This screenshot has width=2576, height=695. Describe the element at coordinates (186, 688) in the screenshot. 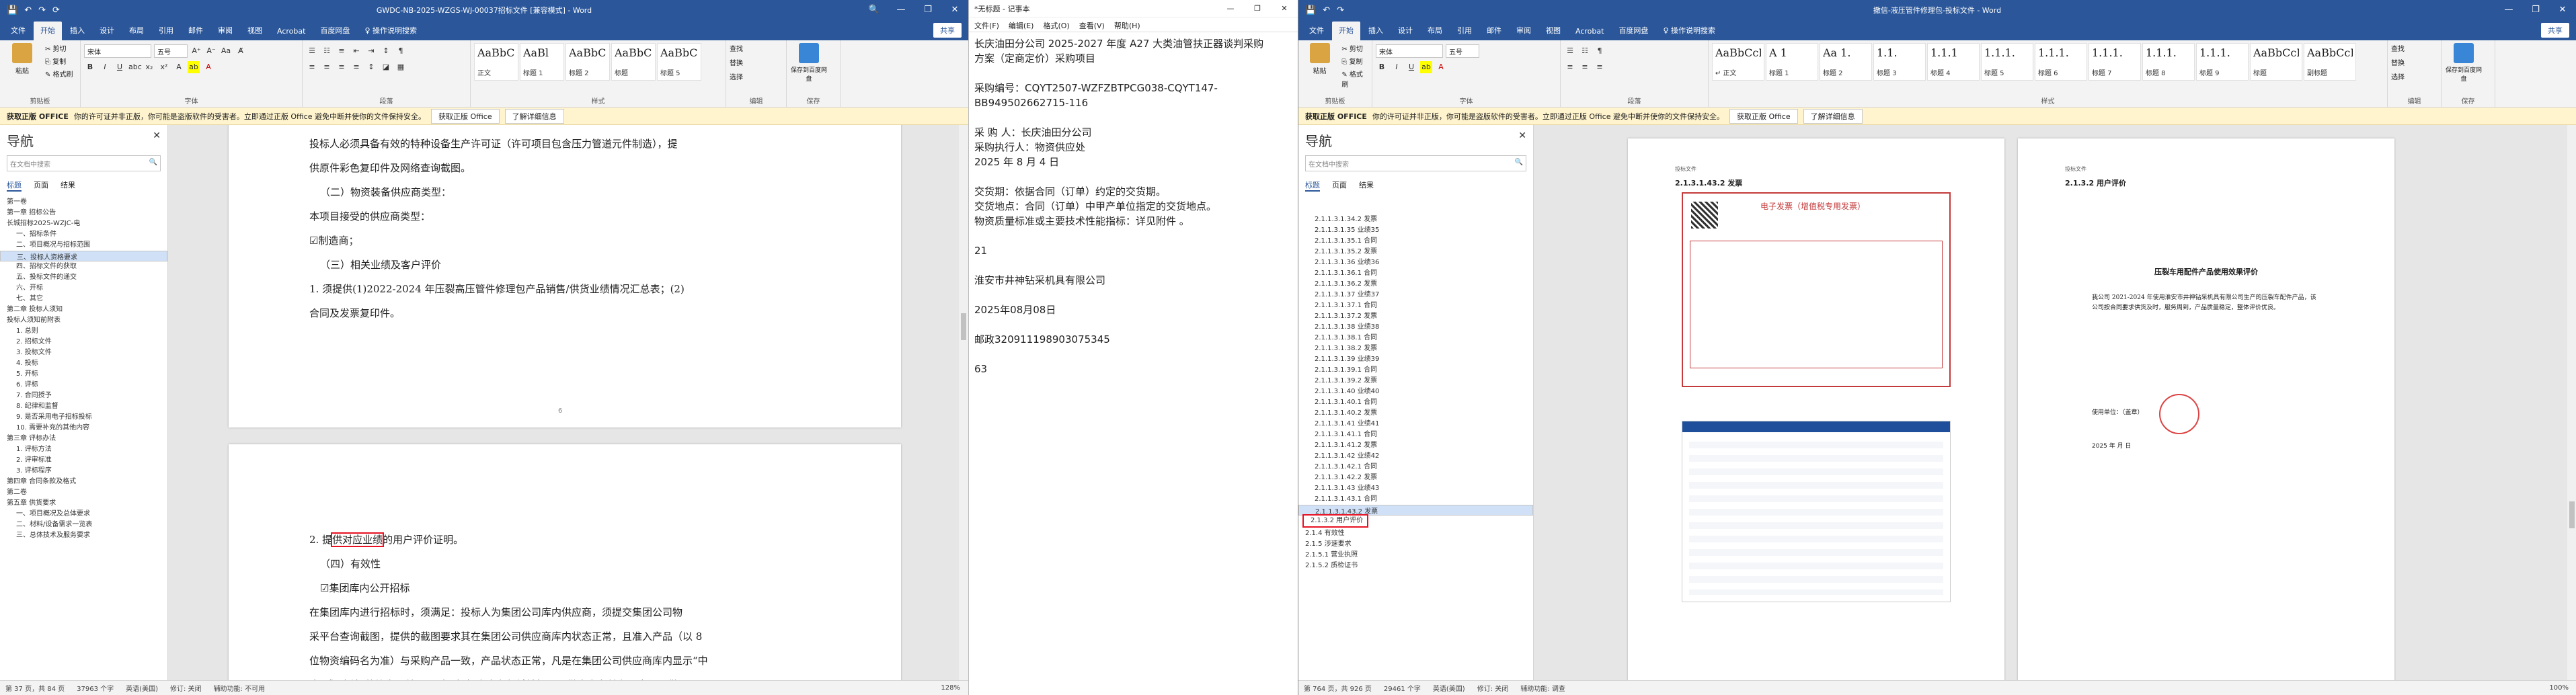

I see `track-changes: 修订: 关闭` at that location.